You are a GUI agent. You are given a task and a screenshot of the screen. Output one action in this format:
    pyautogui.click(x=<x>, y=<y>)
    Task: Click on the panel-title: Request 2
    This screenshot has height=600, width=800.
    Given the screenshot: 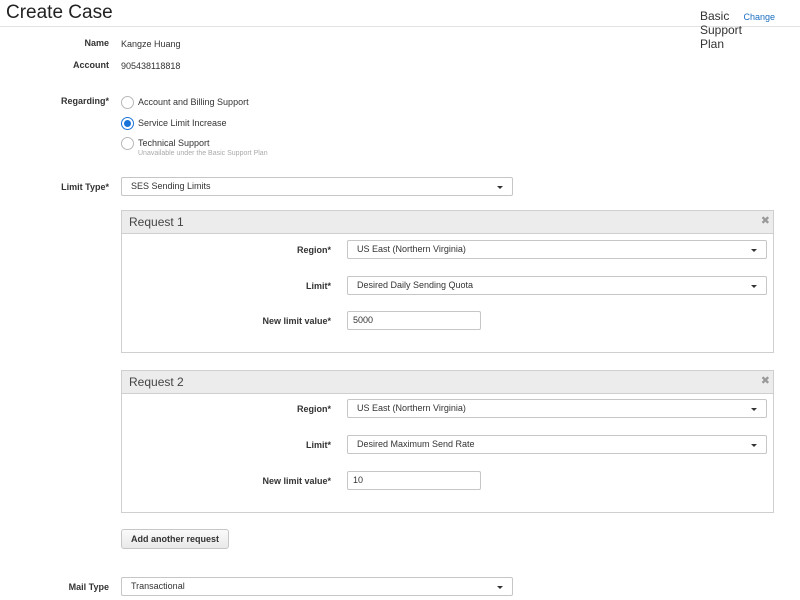 What is the action you would take?
    pyautogui.click(x=156, y=382)
    